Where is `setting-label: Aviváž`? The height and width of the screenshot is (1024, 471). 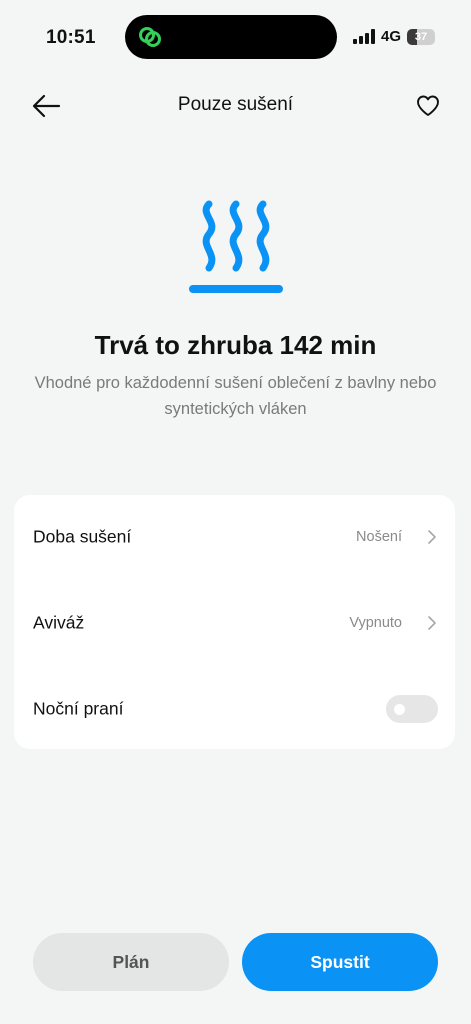 setting-label: Aviváž is located at coordinates (59, 622).